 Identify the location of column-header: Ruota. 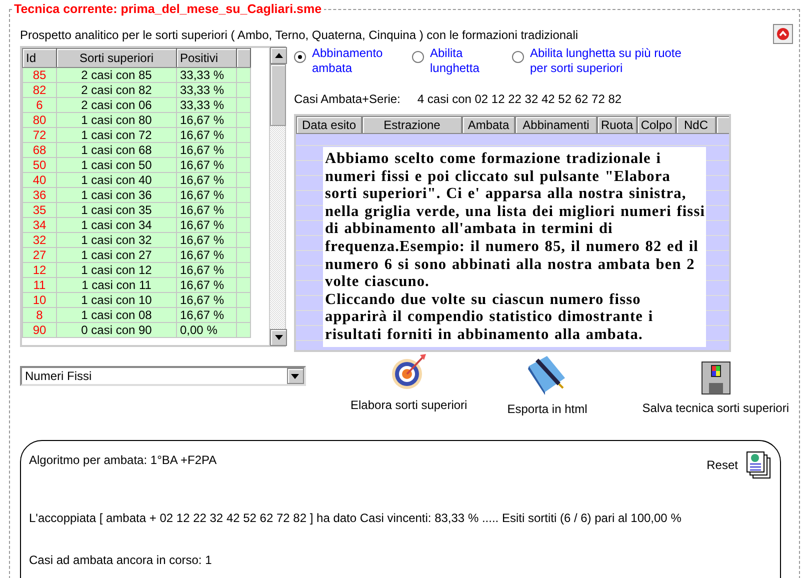
(617, 125).